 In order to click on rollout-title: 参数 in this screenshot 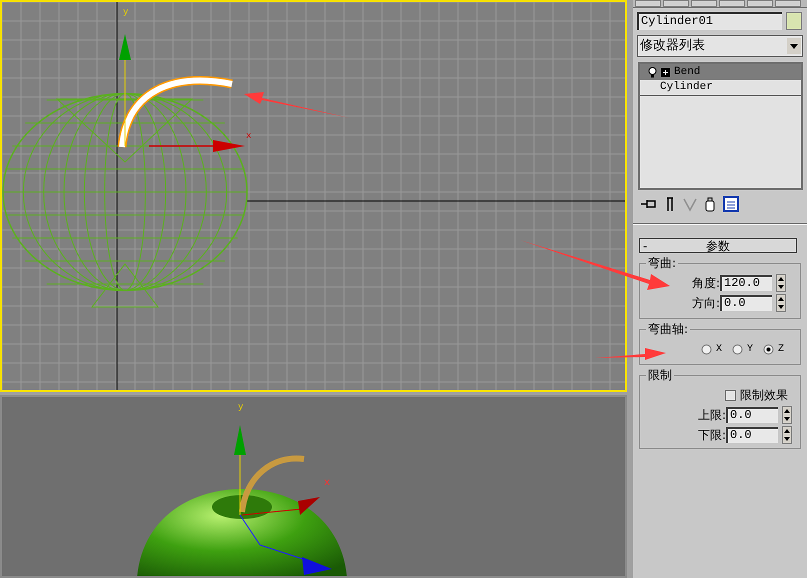, I will do `click(718, 246)`.